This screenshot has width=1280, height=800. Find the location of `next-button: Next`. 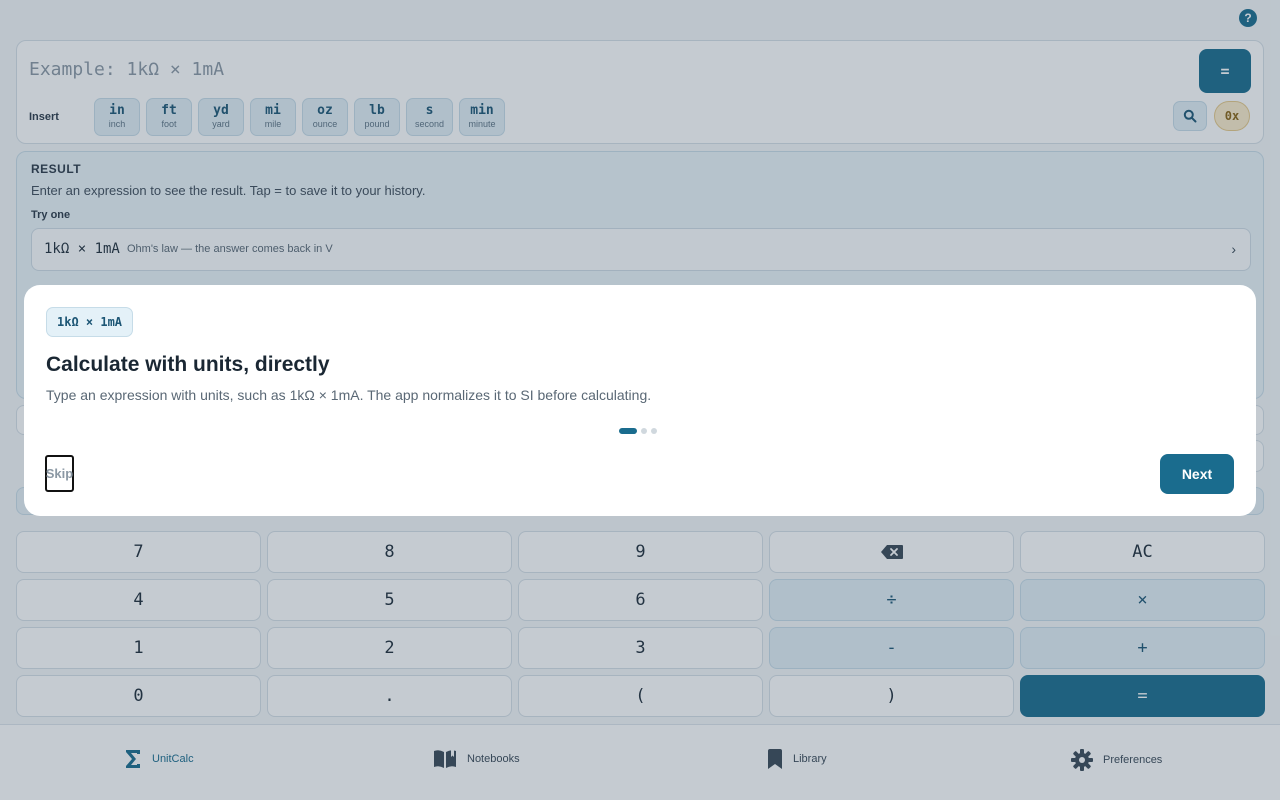

next-button: Next is located at coordinates (1197, 474).